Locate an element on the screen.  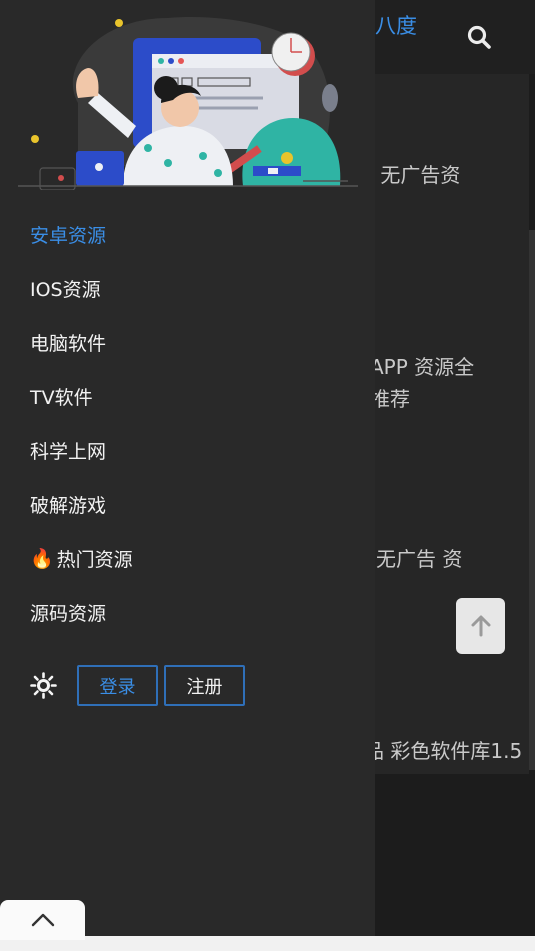
scroll-to-top-button is located at coordinates (480, 626).